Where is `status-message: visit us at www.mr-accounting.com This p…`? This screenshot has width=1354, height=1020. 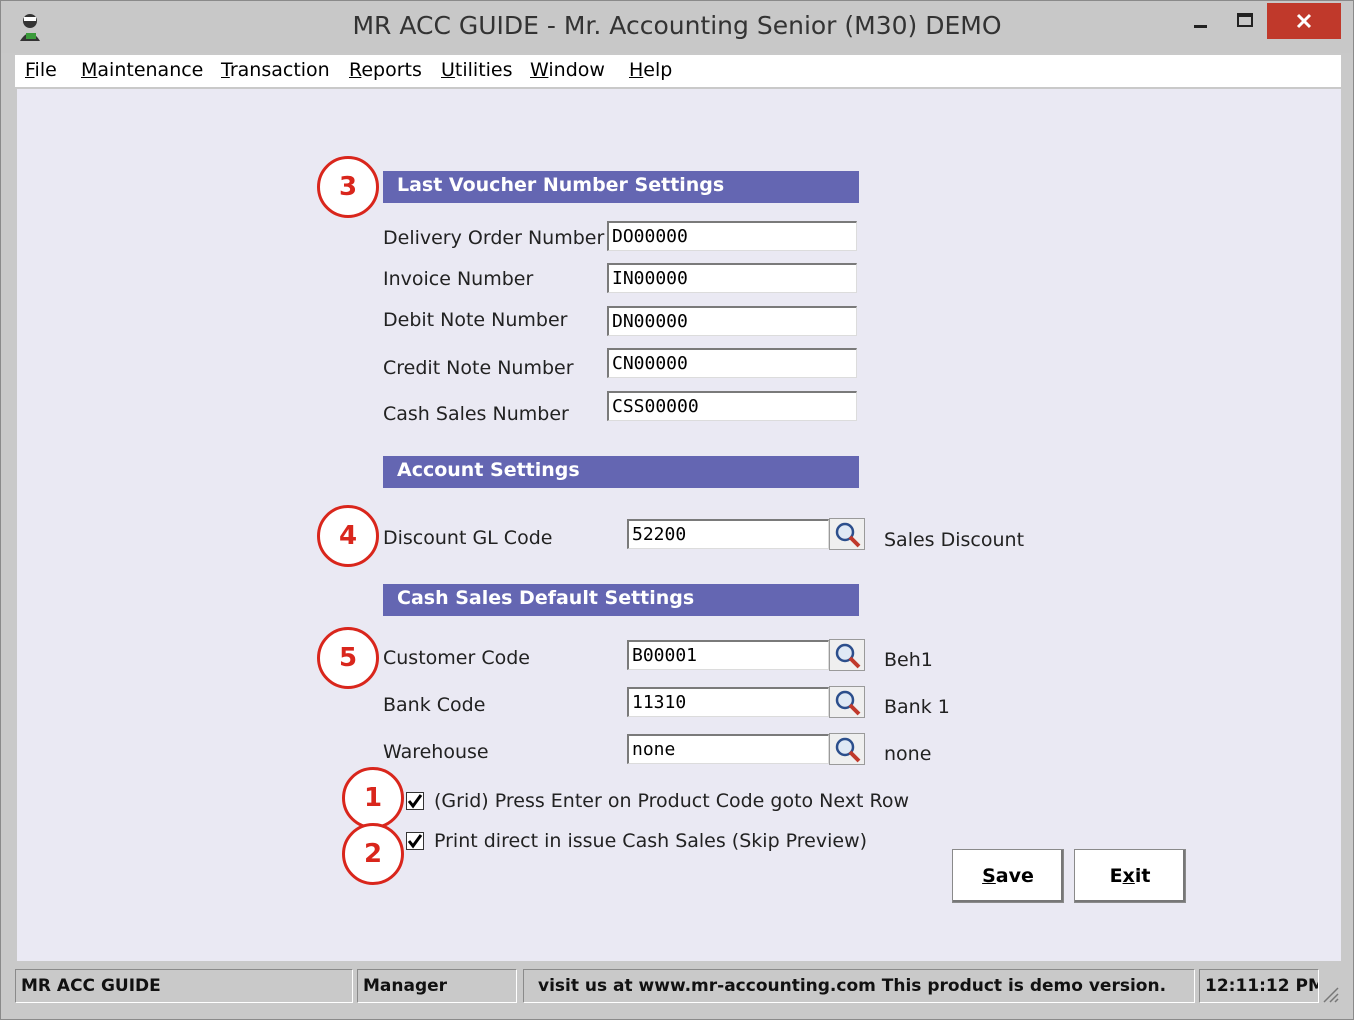 status-message: visit us at www.mr-accounting.com This p… is located at coordinates (859, 986).